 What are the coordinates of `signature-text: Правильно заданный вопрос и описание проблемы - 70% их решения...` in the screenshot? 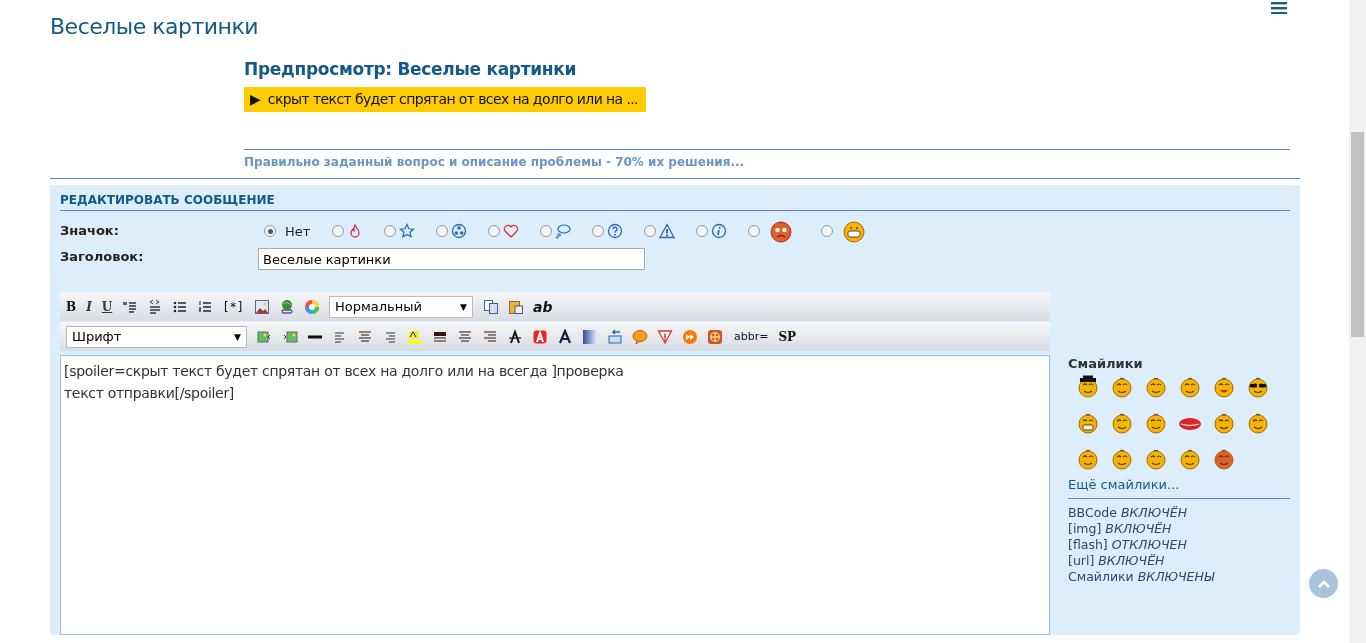 It's located at (494, 162).